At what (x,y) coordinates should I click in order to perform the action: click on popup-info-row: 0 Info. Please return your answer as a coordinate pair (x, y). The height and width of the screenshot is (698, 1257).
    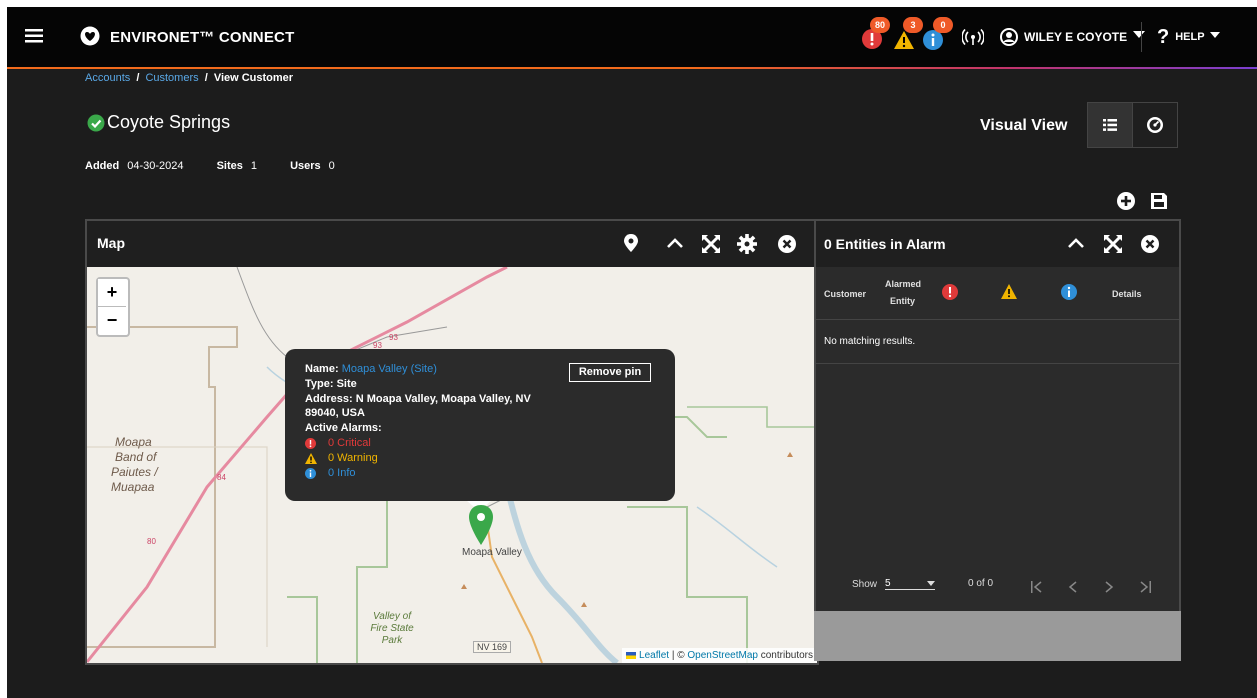
    Looking at the image, I should click on (330, 473).